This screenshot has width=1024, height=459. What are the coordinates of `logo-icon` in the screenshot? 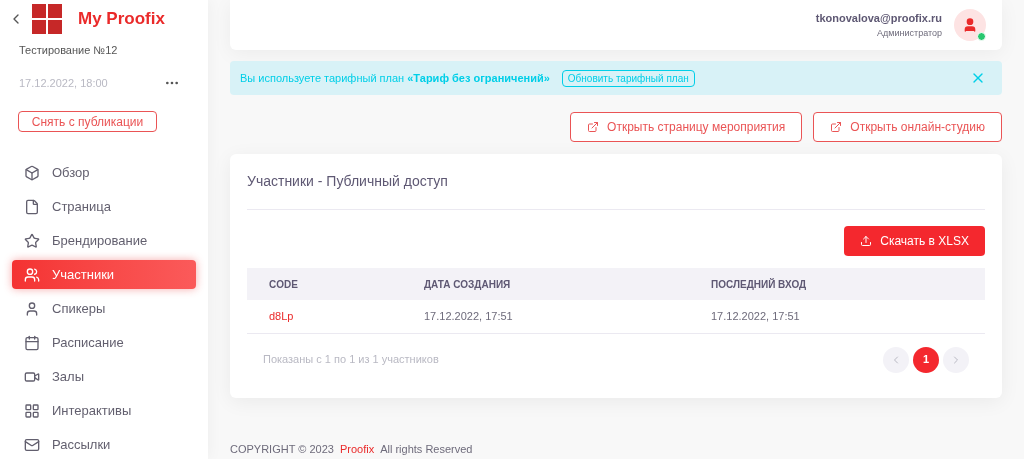 It's located at (47, 19).